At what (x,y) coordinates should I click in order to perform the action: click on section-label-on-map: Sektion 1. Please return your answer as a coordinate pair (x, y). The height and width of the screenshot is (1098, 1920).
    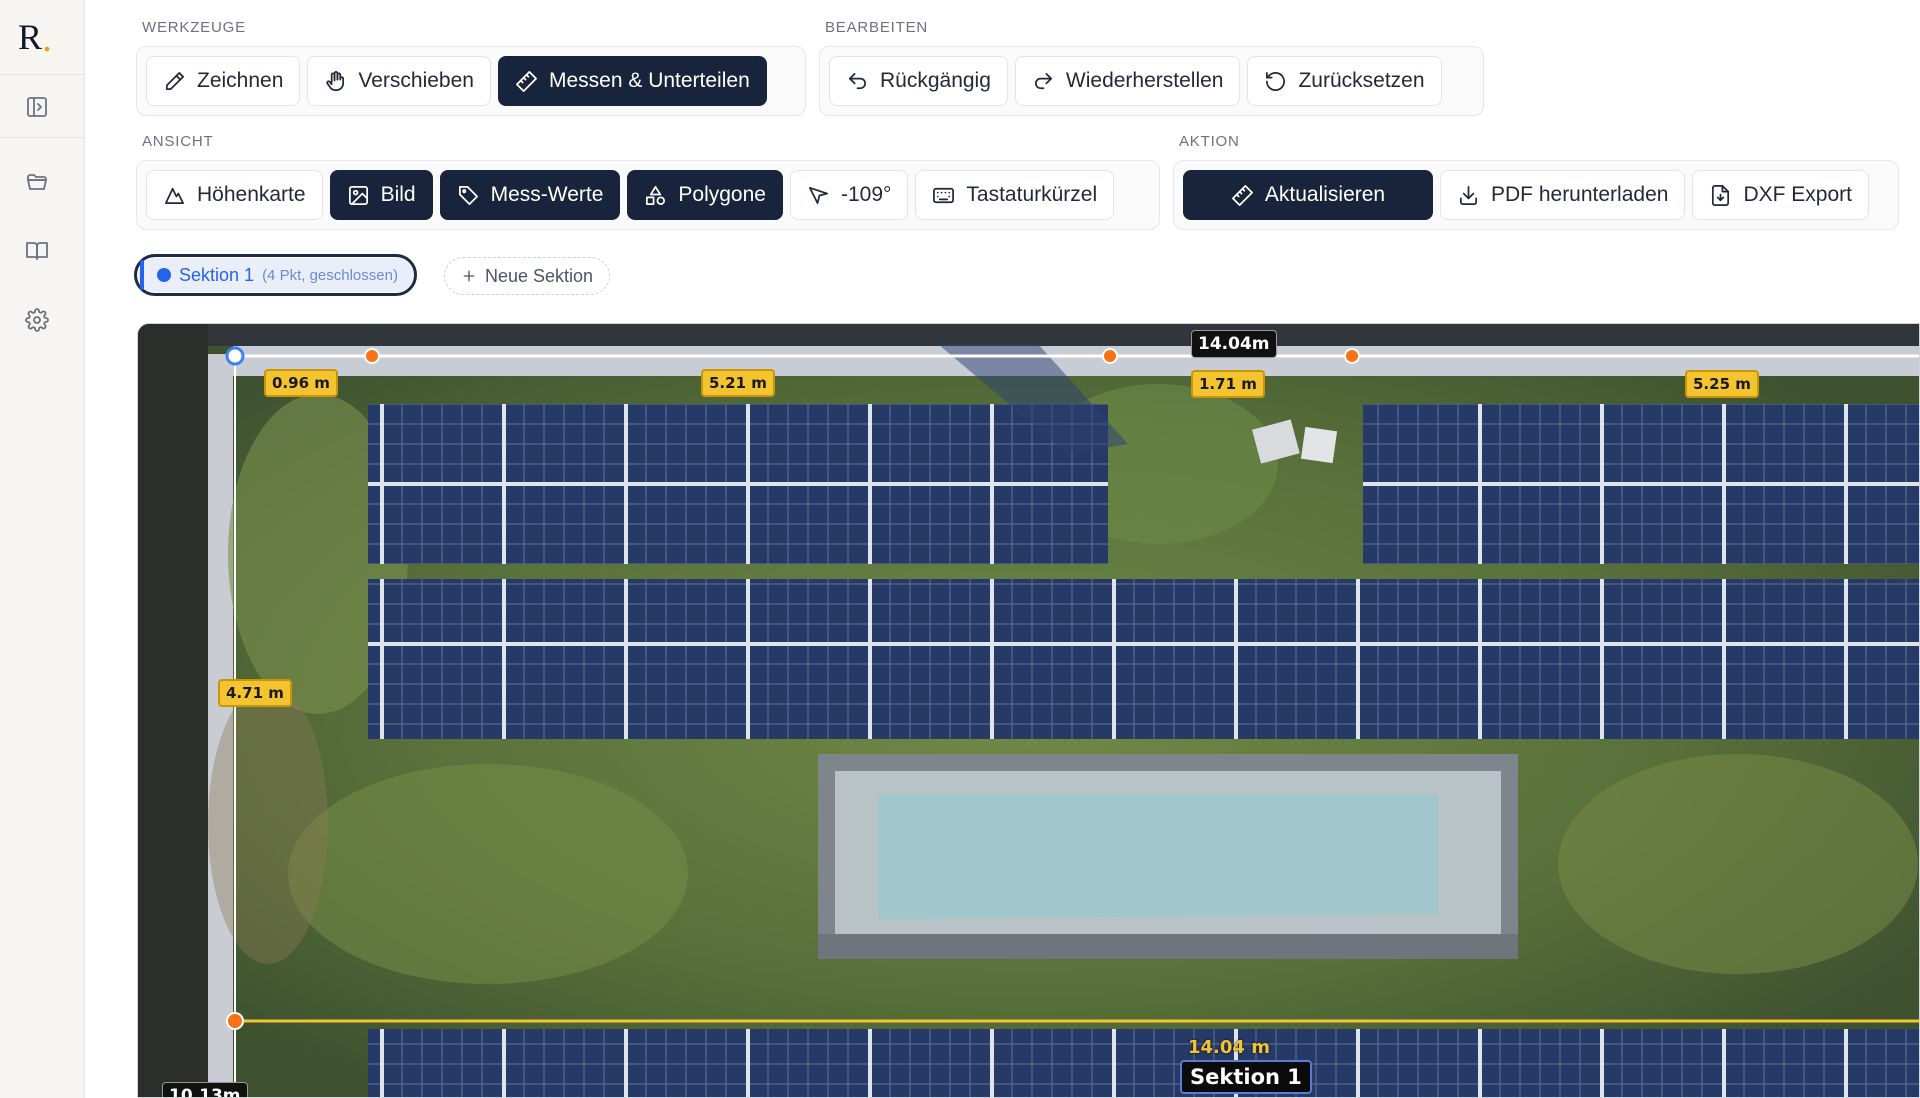
    Looking at the image, I should click on (1246, 1077).